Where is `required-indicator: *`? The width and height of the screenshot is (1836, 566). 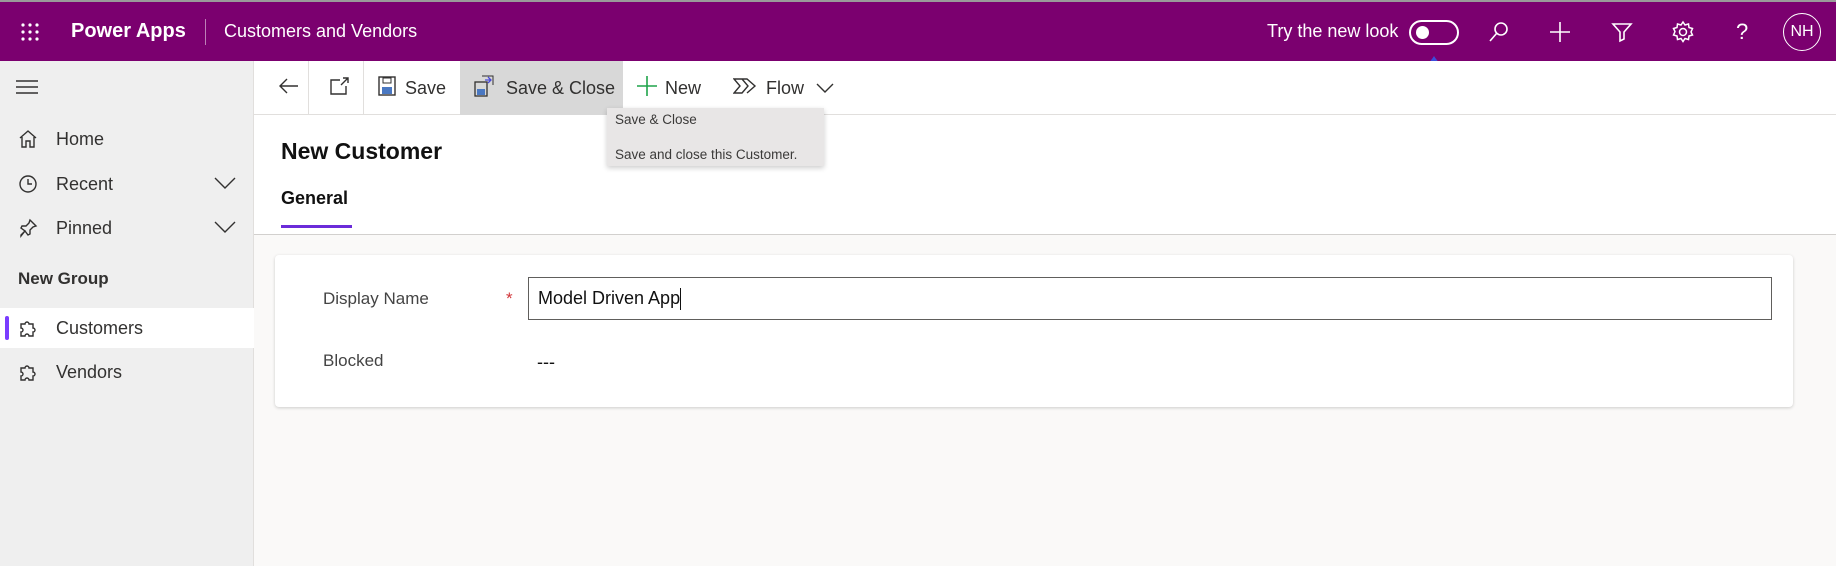 required-indicator: * is located at coordinates (509, 298).